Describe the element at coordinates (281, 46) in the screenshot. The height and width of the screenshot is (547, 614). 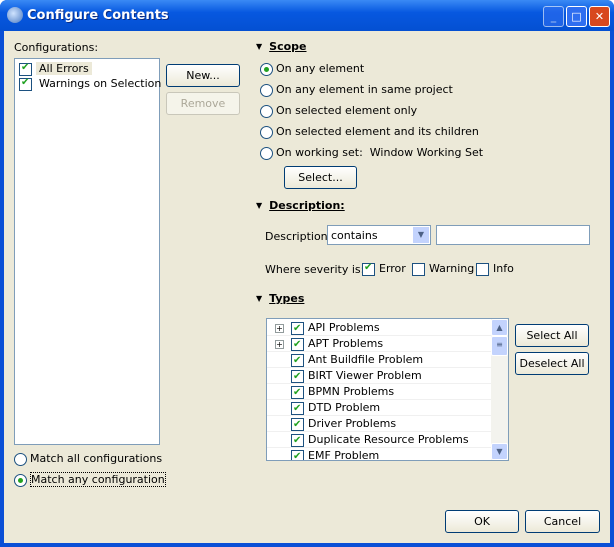
I see `scope-header: Scope` at that location.